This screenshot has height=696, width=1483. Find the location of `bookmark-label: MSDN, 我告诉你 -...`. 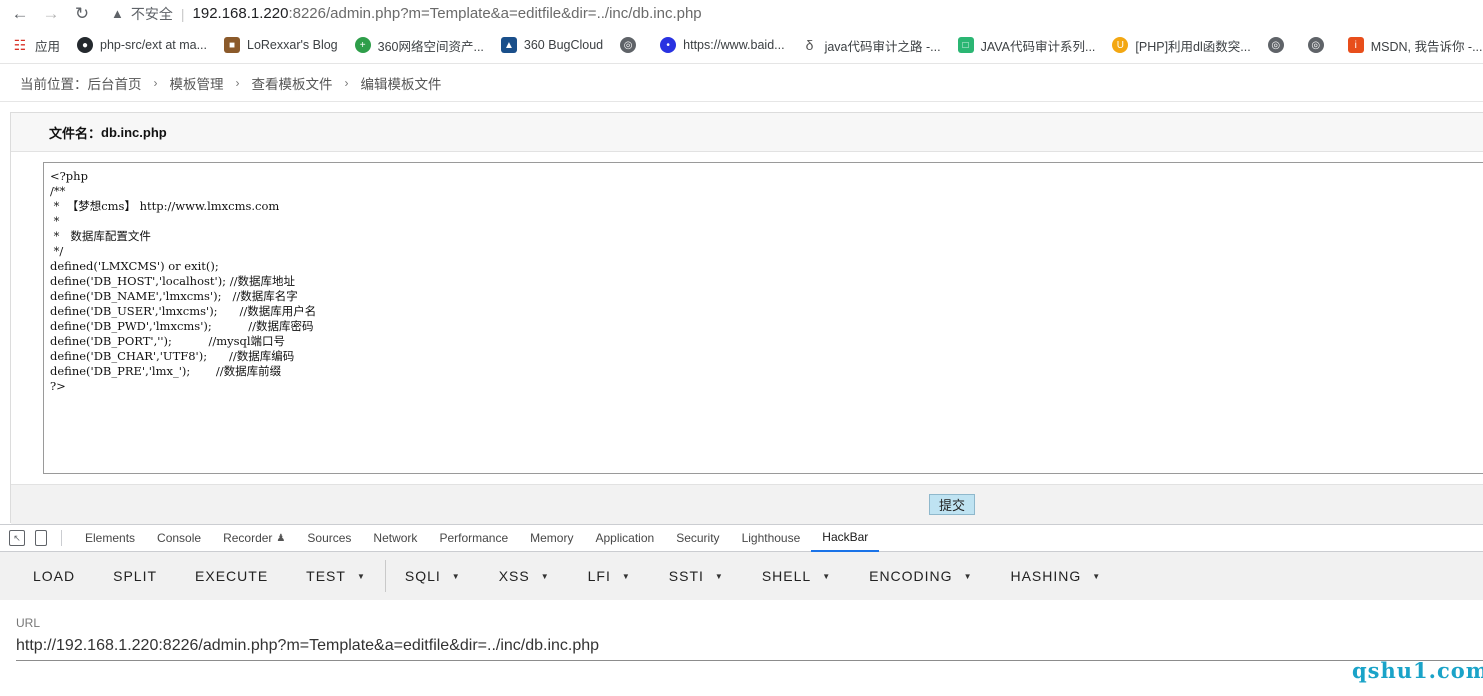

bookmark-label: MSDN, 我告诉你 -... is located at coordinates (1426, 46).